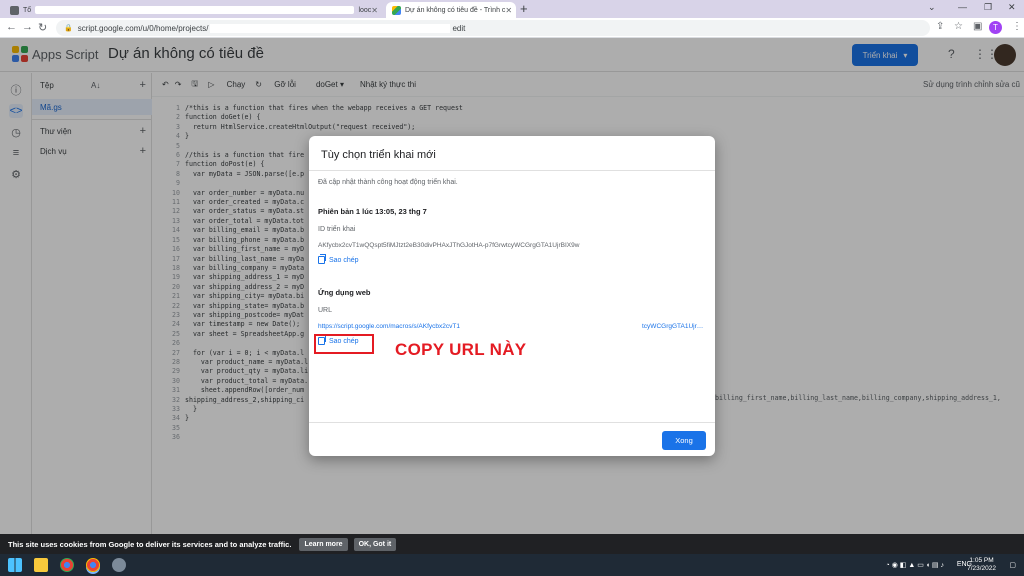  I want to click on tab-1-title-suffix: looc, so click(365, 10).